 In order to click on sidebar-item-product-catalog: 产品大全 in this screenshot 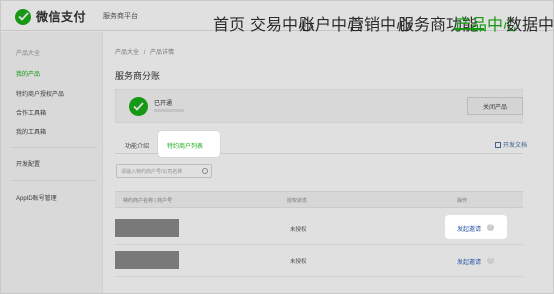, I will do `click(28, 52)`.